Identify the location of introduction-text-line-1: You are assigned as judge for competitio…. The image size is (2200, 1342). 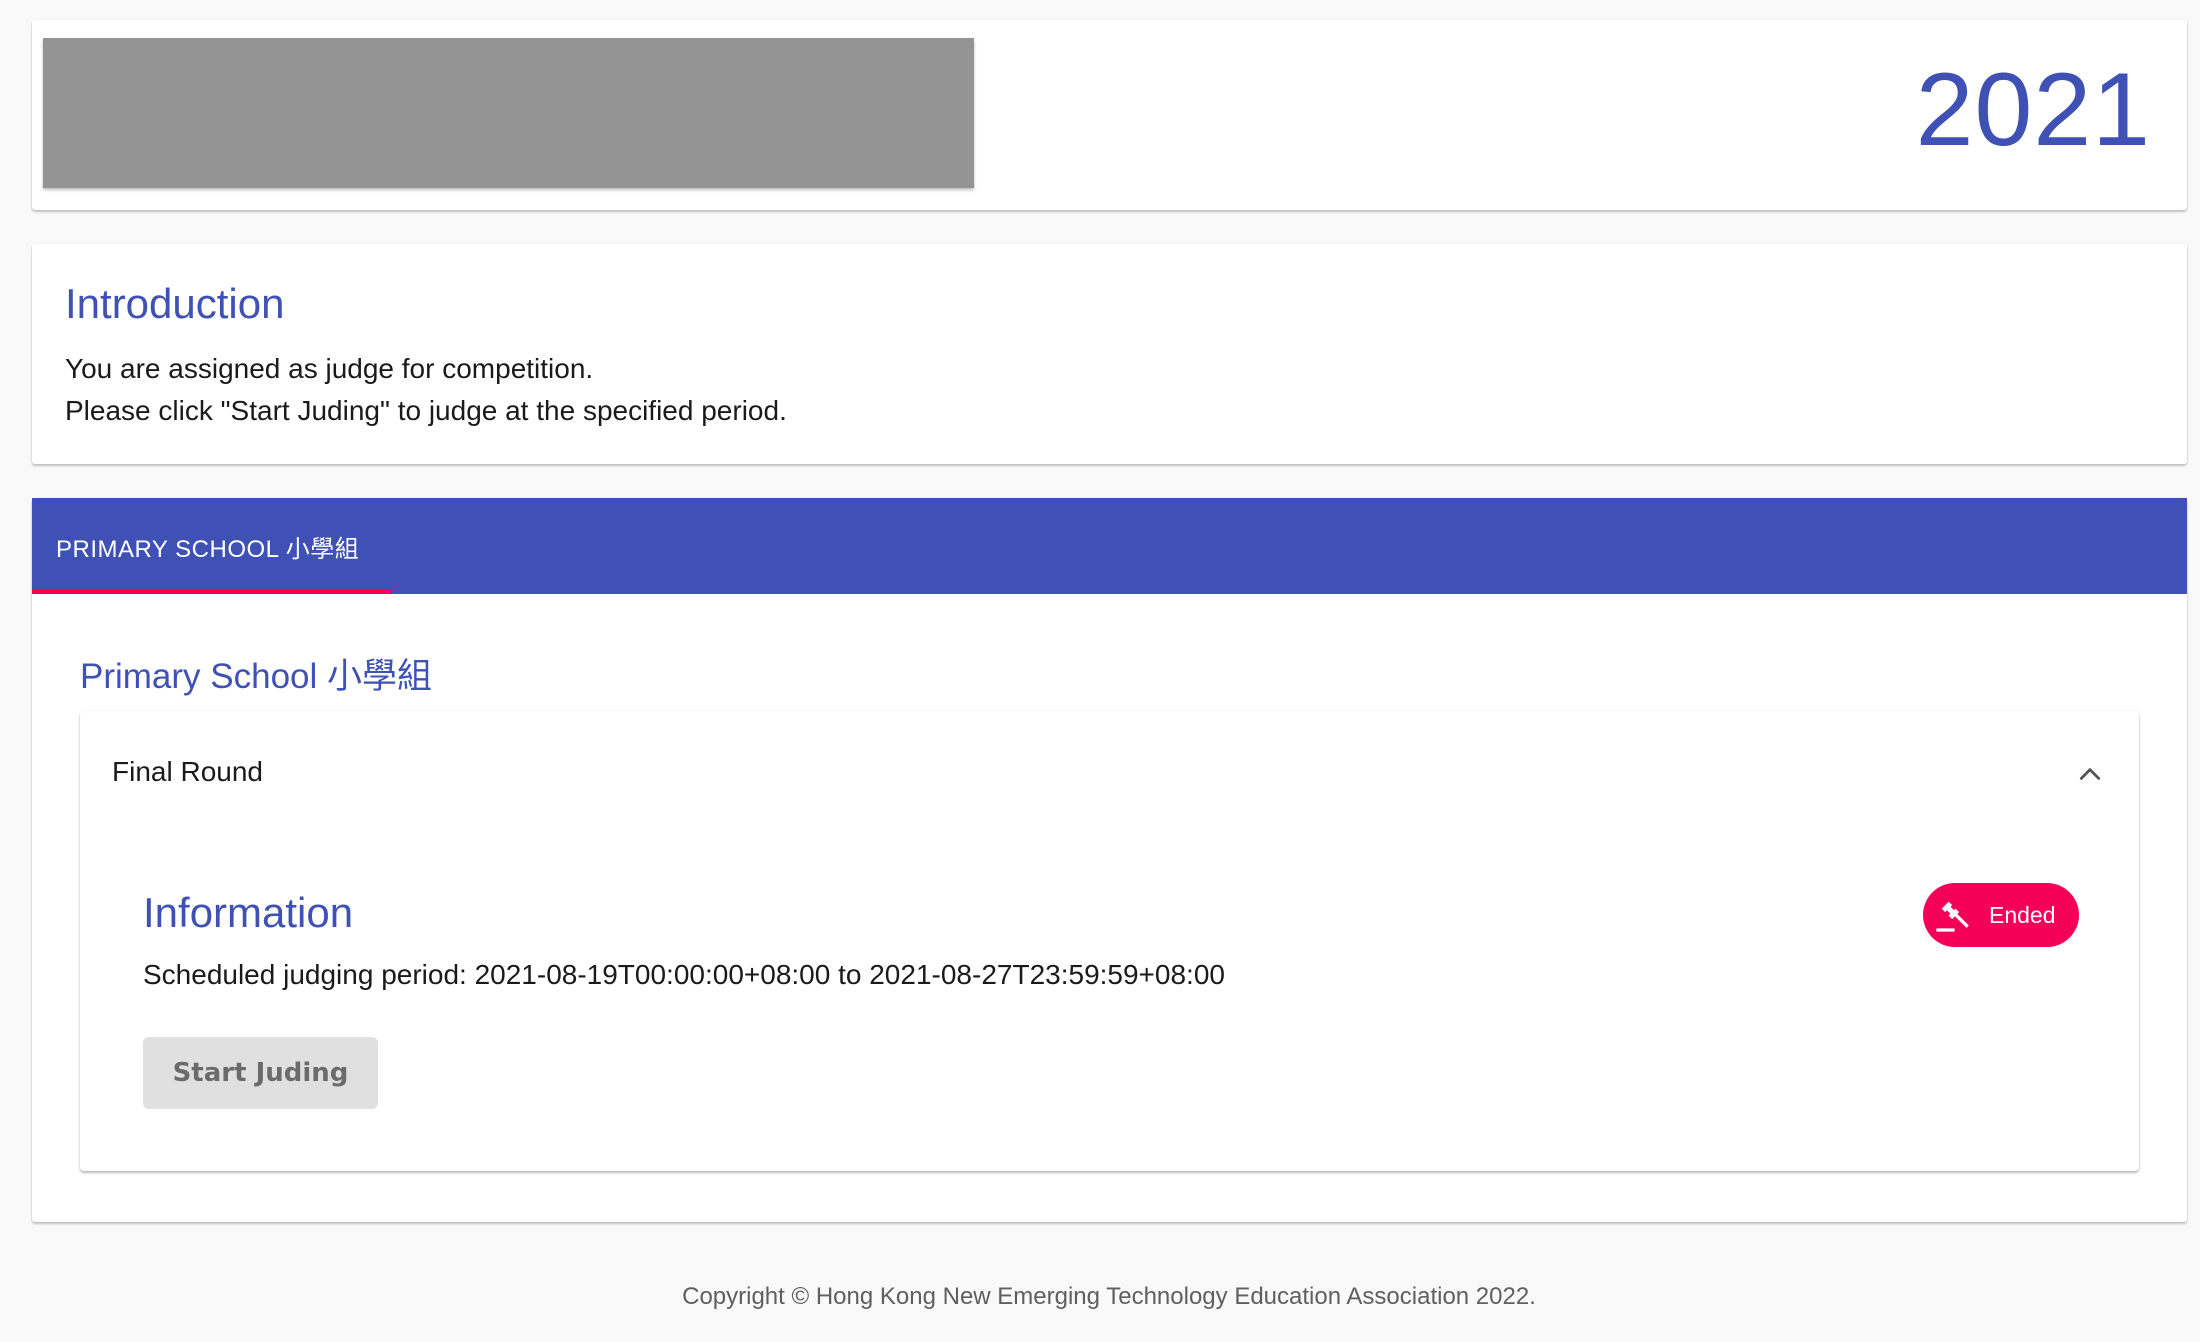
(329, 368).